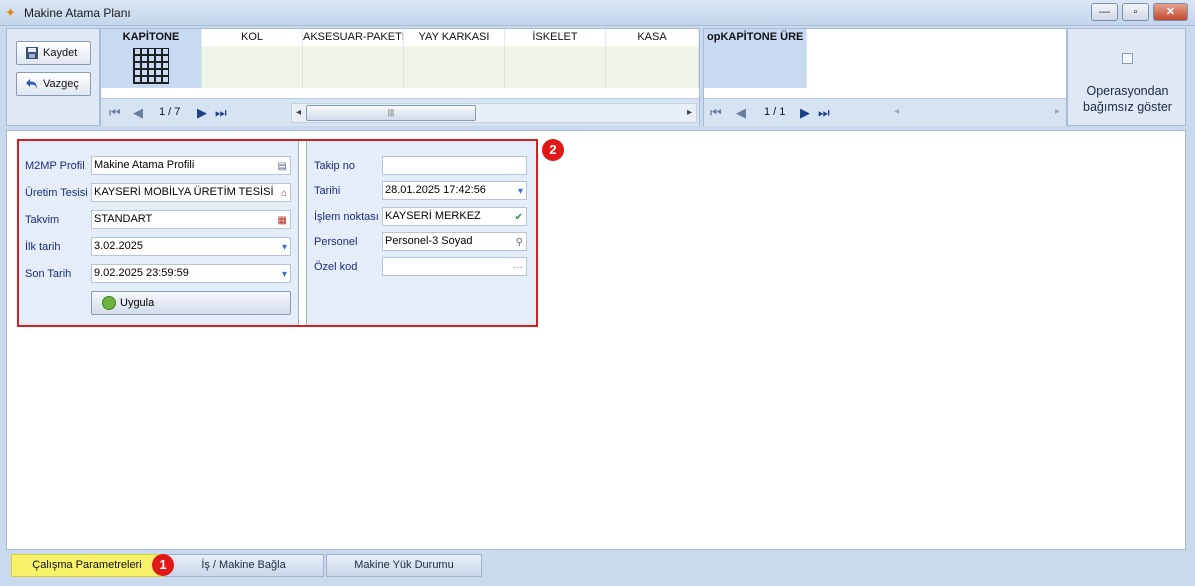 The image size is (1195, 586). What do you see at coordinates (353, 37) in the screenshot?
I see `category-column: AKSESUAR-PAKETLE` at bounding box center [353, 37].